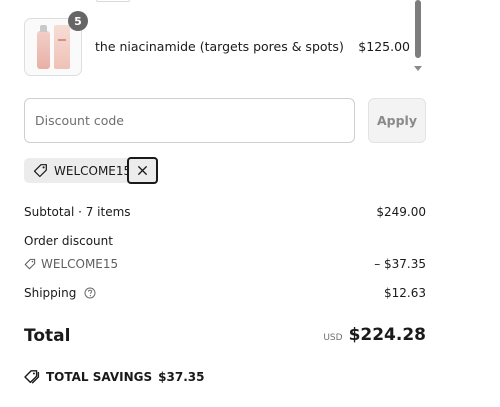 The height and width of the screenshot is (407, 500). I want to click on order-discount-label: Order discount, so click(68, 241).